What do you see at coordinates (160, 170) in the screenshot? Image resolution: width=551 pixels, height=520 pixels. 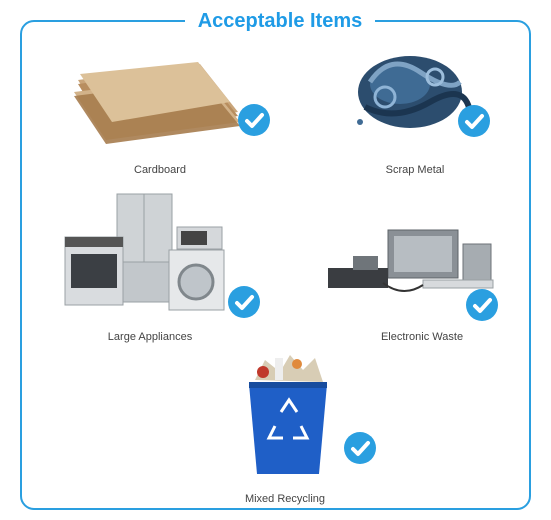 I see `item-label-cardboard: Cardboard` at bounding box center [160, 170].